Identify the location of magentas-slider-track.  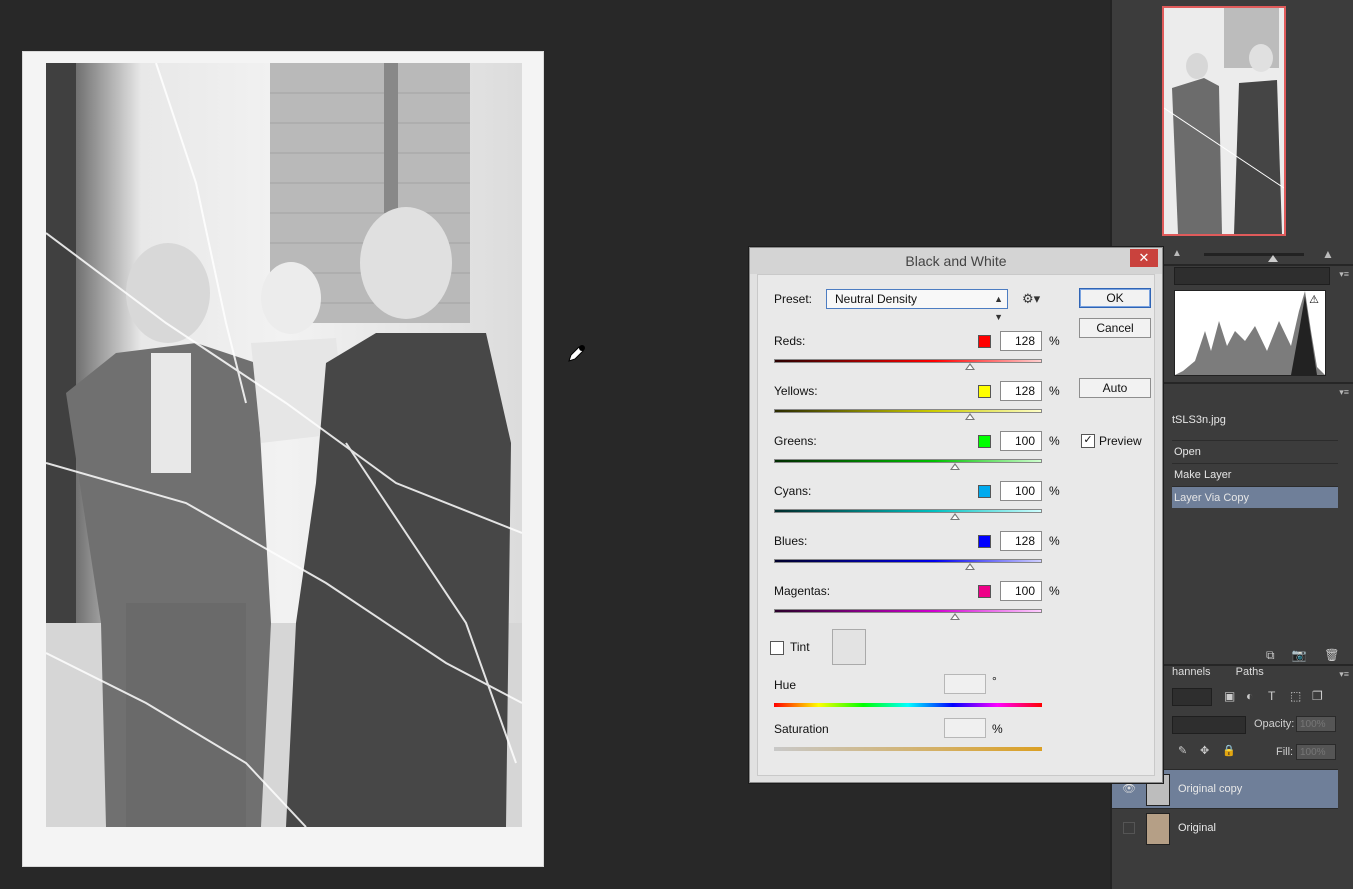
(908, 611).